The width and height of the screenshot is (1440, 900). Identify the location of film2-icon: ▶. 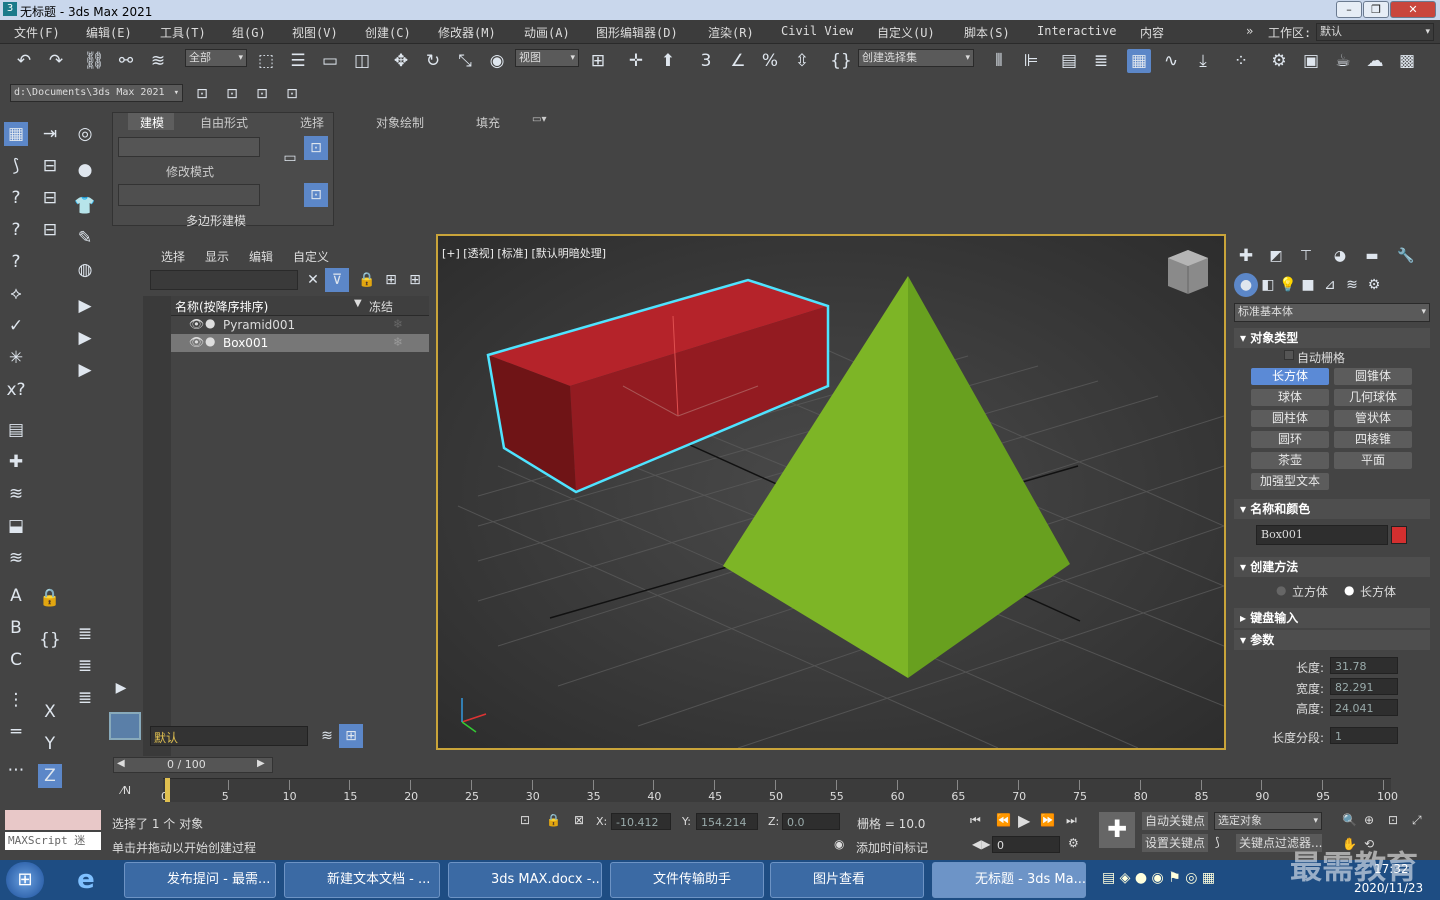
(85, 370).